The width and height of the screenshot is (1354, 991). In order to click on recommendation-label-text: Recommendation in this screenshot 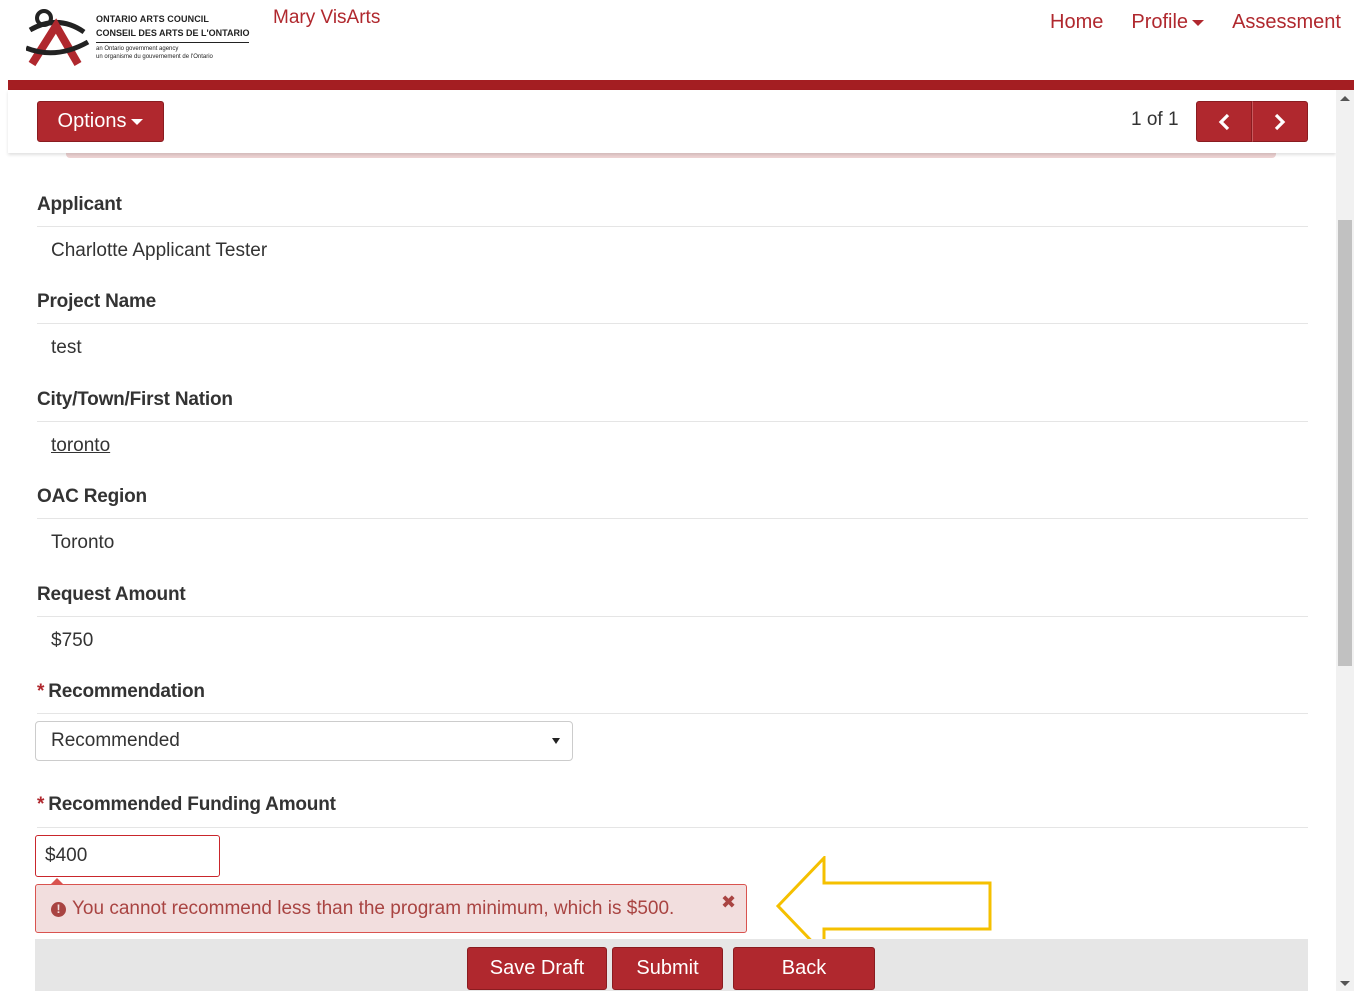, I will do `click(126, 691)`.